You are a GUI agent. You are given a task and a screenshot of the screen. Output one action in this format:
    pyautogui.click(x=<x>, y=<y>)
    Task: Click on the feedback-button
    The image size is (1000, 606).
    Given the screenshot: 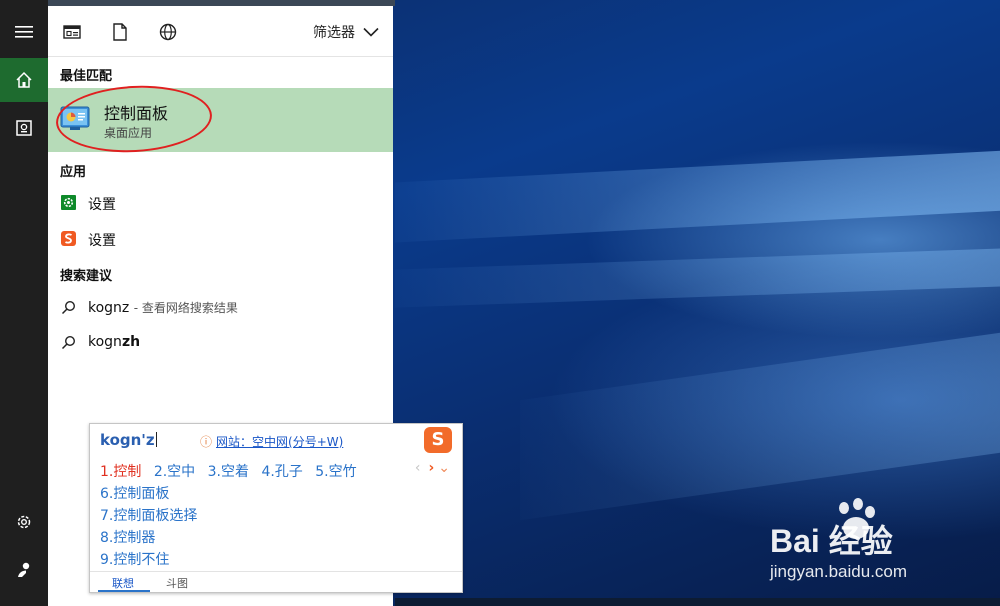 What is the action you would take?
    pyautogui.click(x=24, y=570)
    